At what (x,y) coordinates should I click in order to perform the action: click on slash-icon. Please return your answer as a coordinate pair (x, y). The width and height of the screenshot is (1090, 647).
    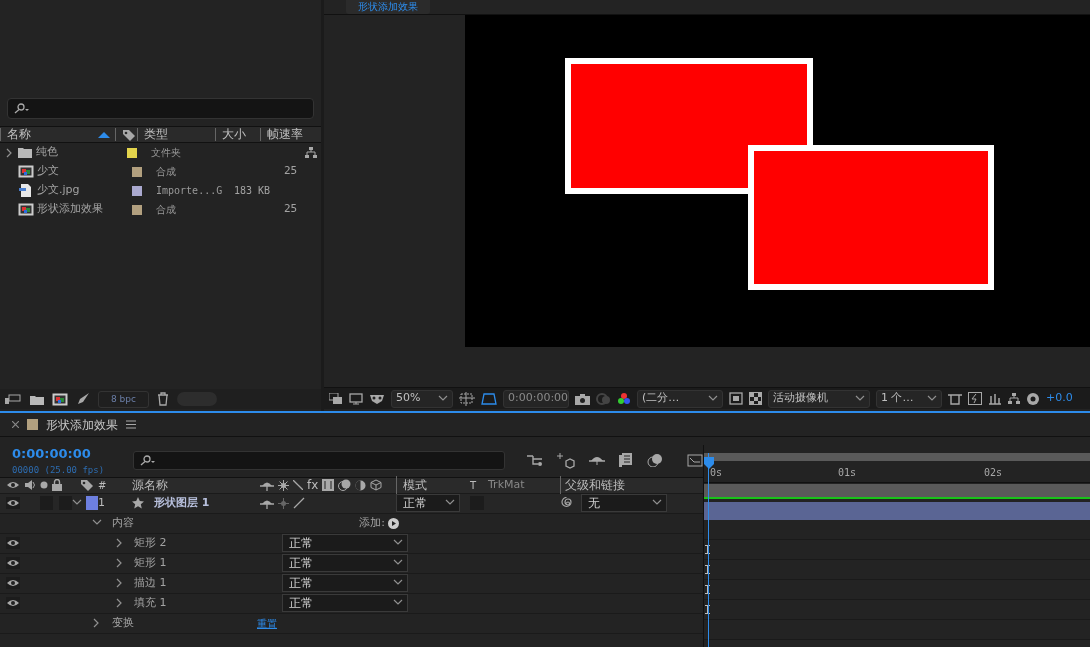
    Looking at the image, I should click on (299, 503).